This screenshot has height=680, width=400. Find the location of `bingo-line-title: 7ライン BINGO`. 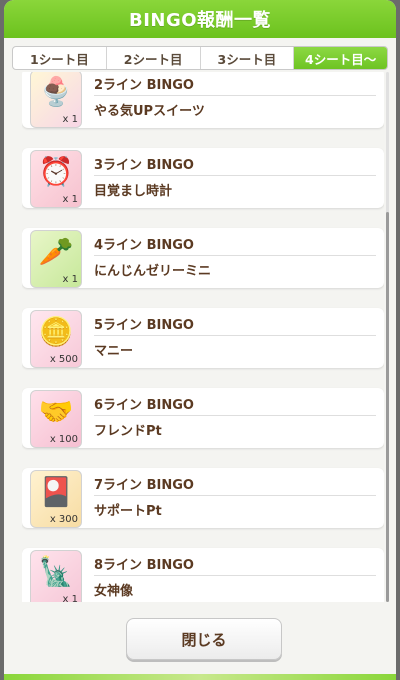

bingo-line-title: 7ライン BINGO is located at coordinates (144, 485).